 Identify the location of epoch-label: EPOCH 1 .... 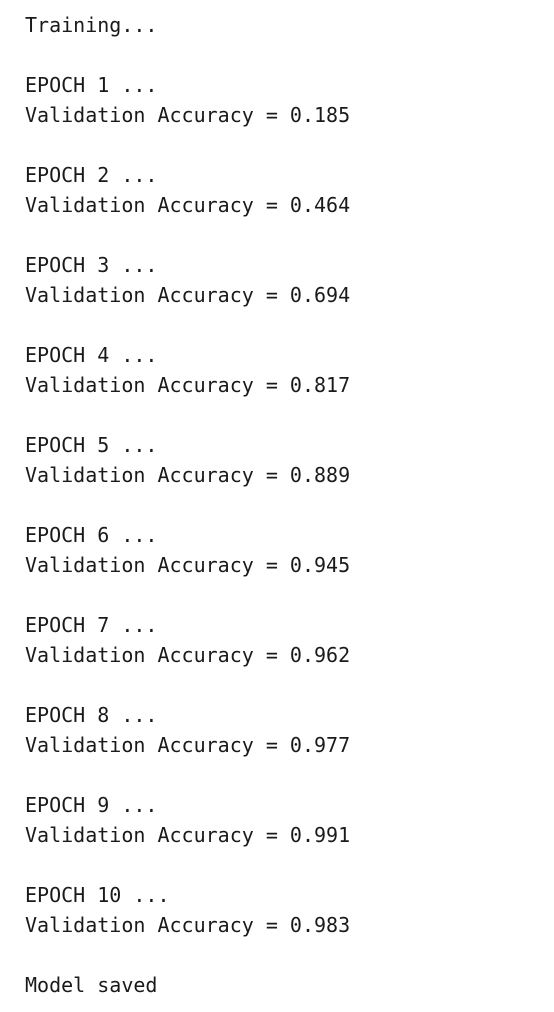
(91, 85).